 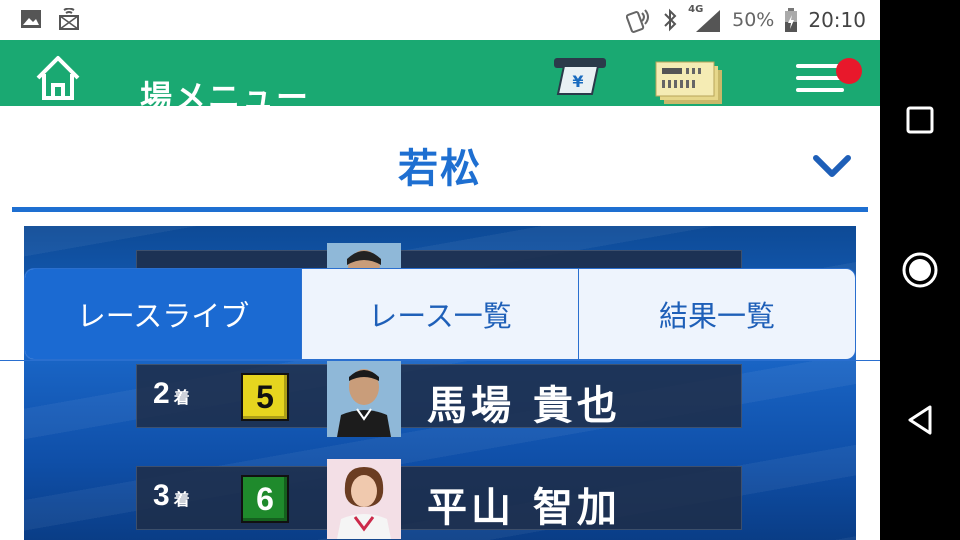 What do you see at coordinates (820, 90) in the screenshot?
I see `hamburger-line` at bounding box center [820, 90].